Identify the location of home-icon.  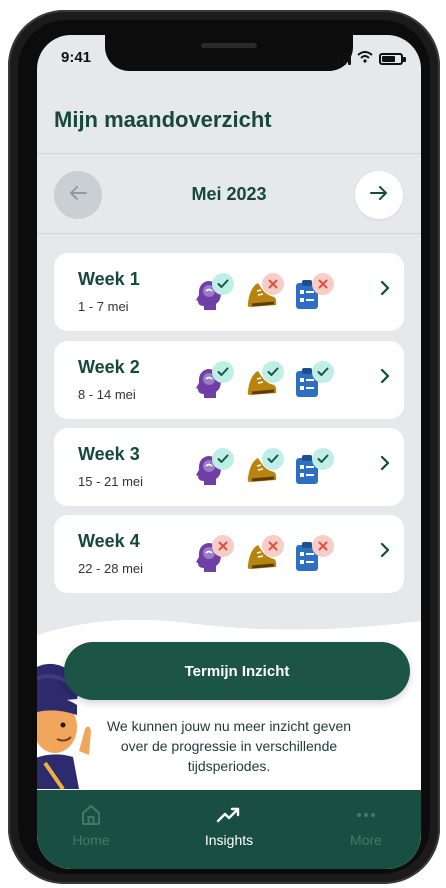
(91, 815).